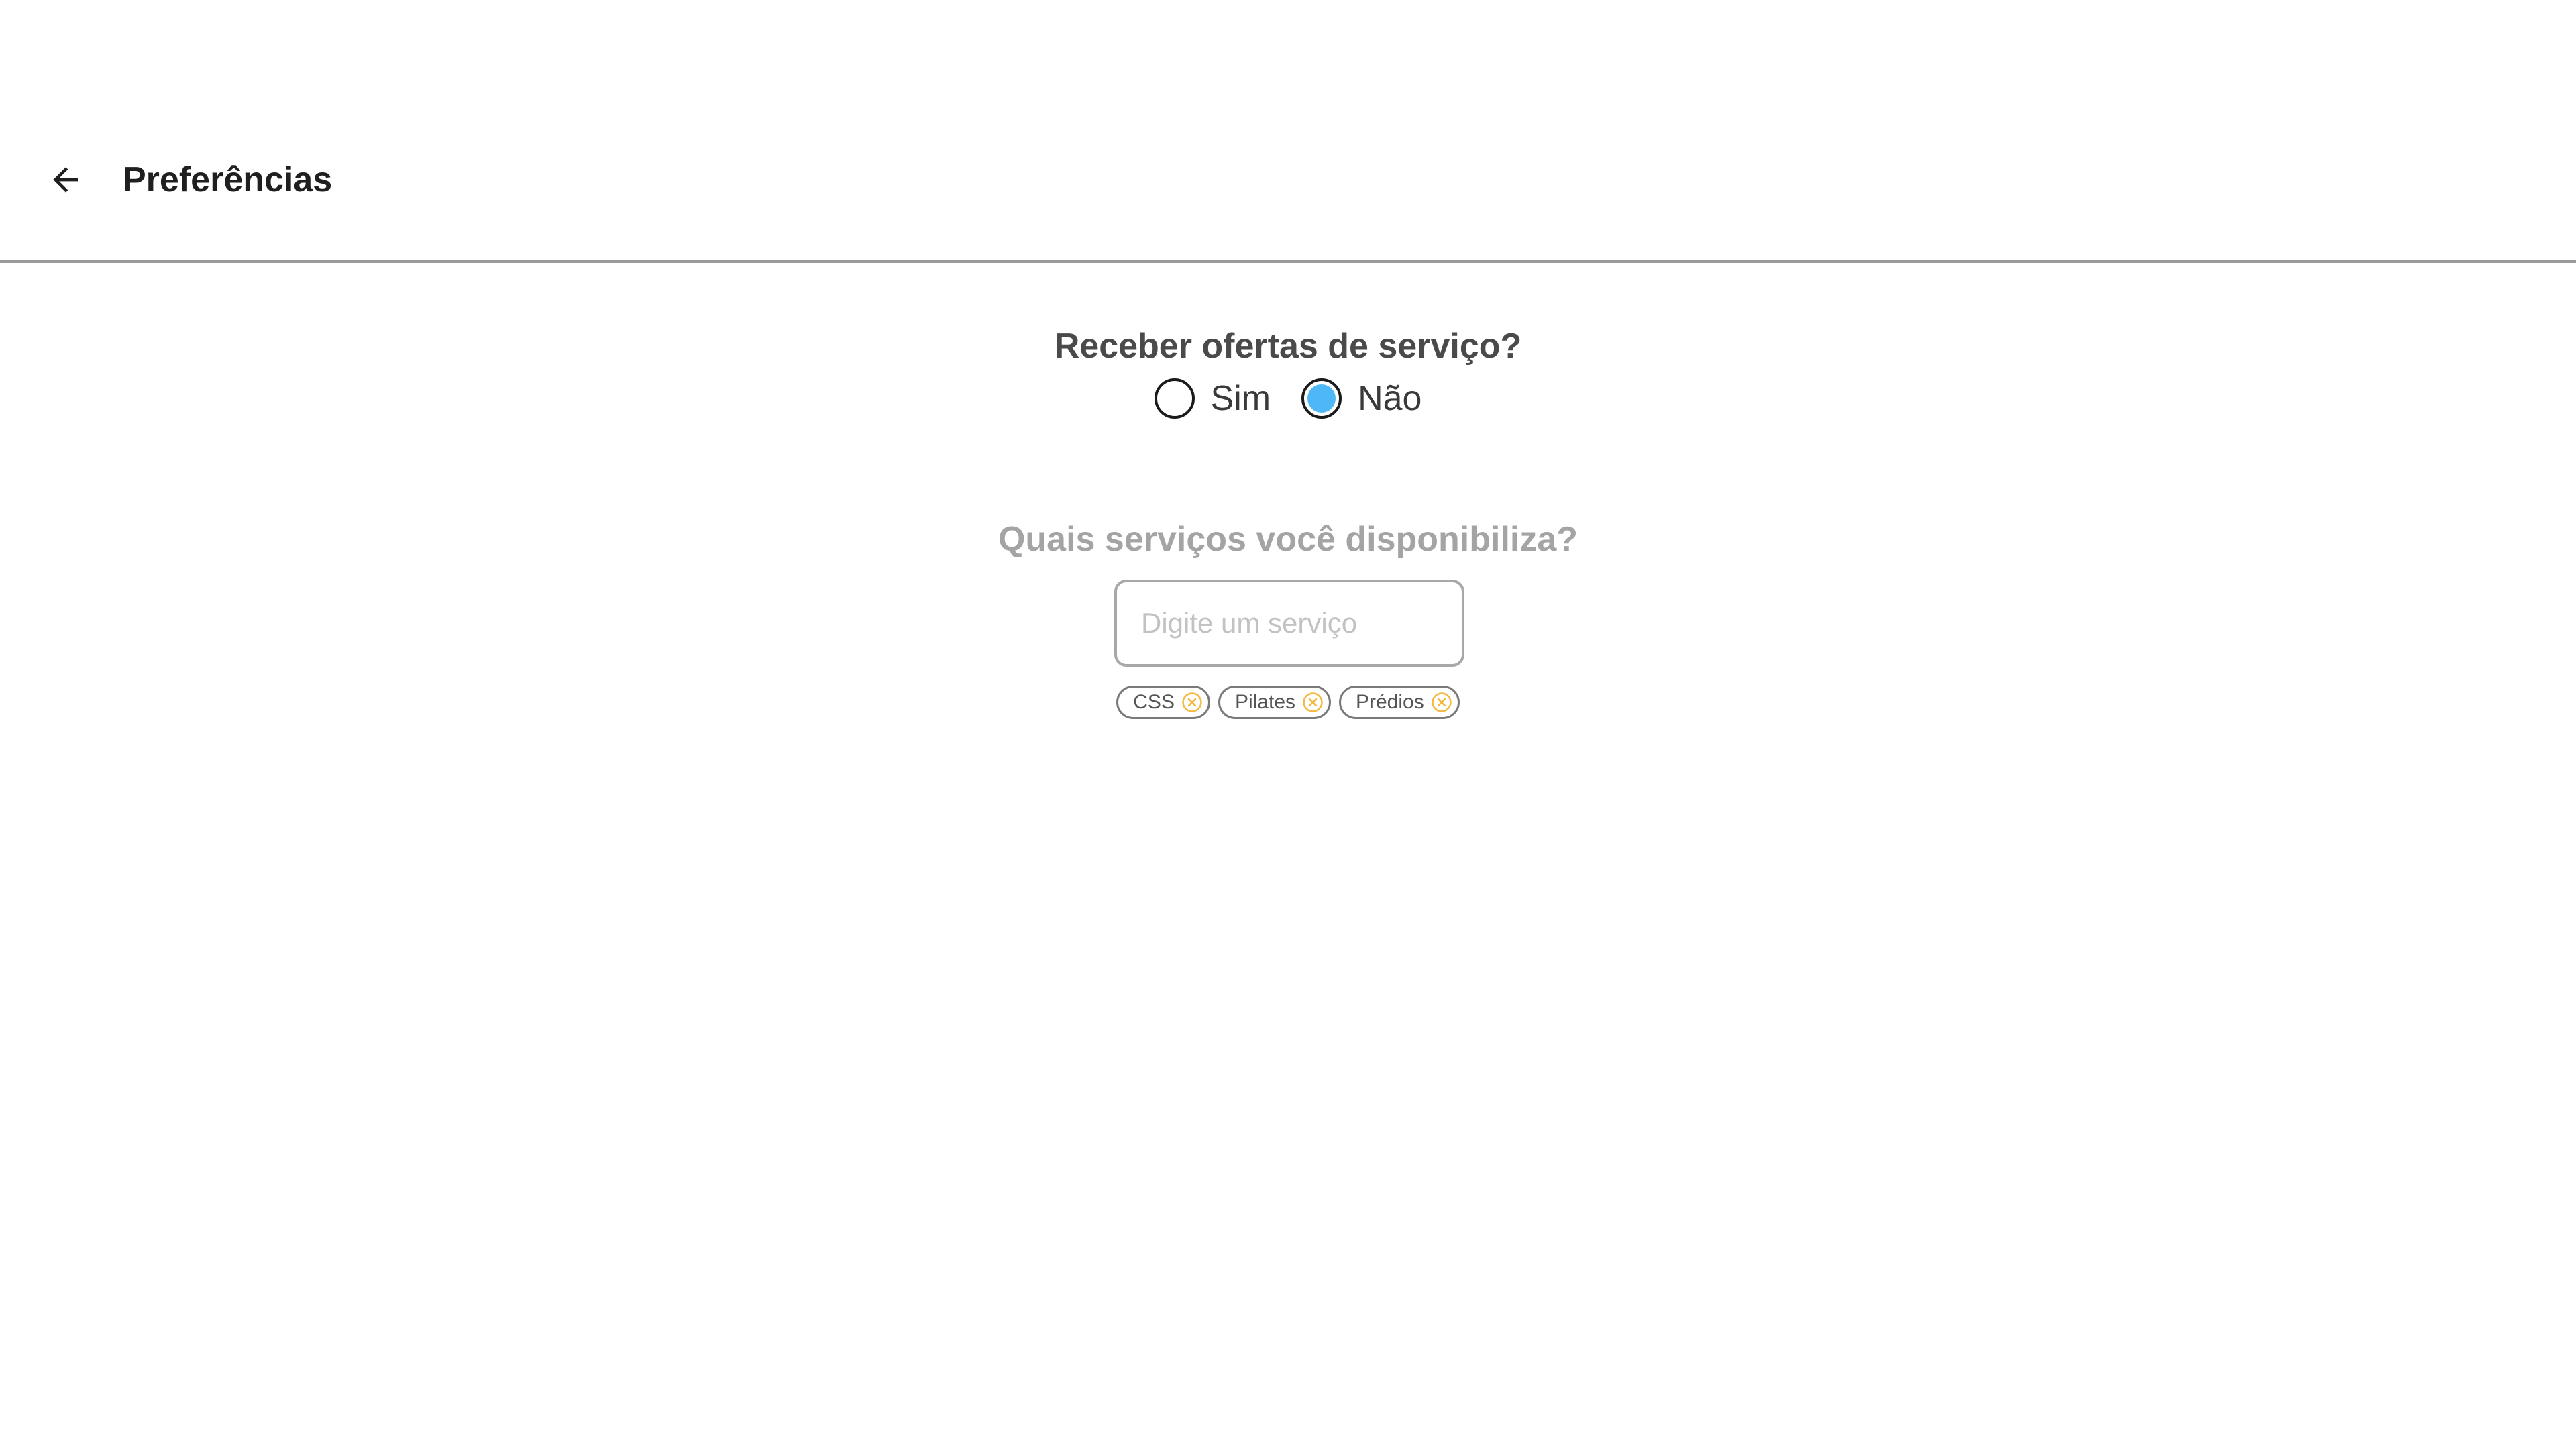 This screenshot has height=1449, width=2576. I want to click on tag-pilates: Pilates, so click(1274, 702).